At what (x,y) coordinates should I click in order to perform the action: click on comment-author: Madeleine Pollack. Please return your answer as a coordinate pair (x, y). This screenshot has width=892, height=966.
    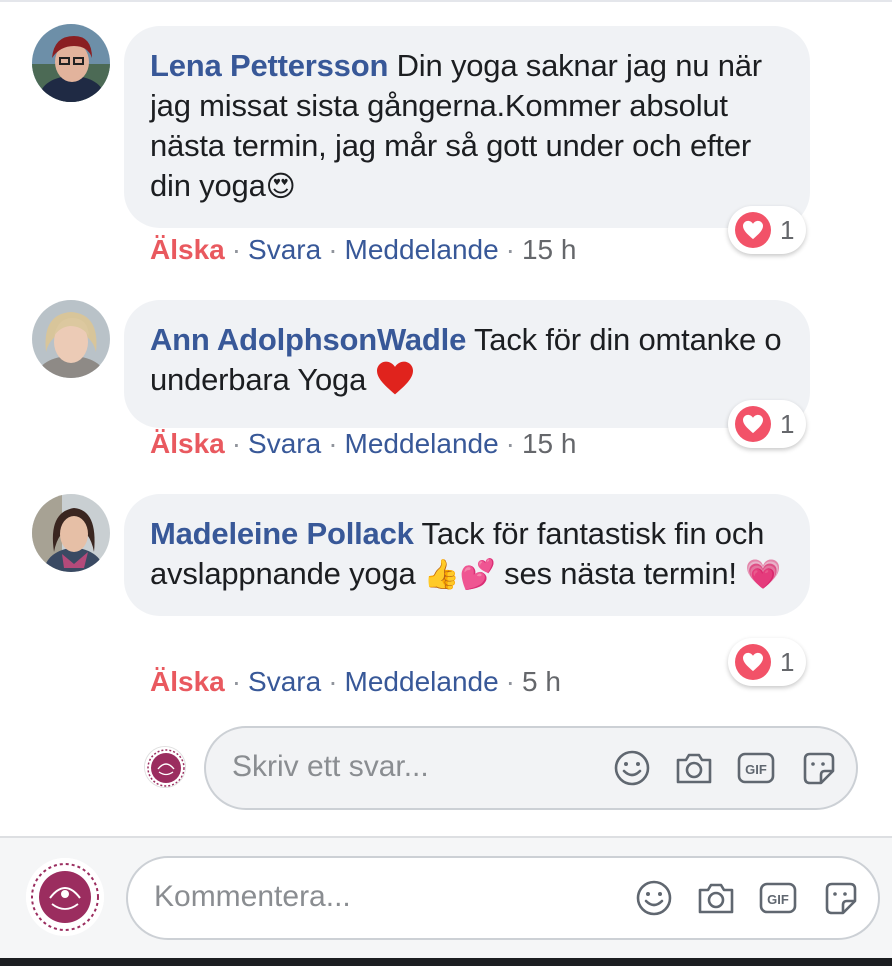
    Looking at the image, I should click on (282, 533).